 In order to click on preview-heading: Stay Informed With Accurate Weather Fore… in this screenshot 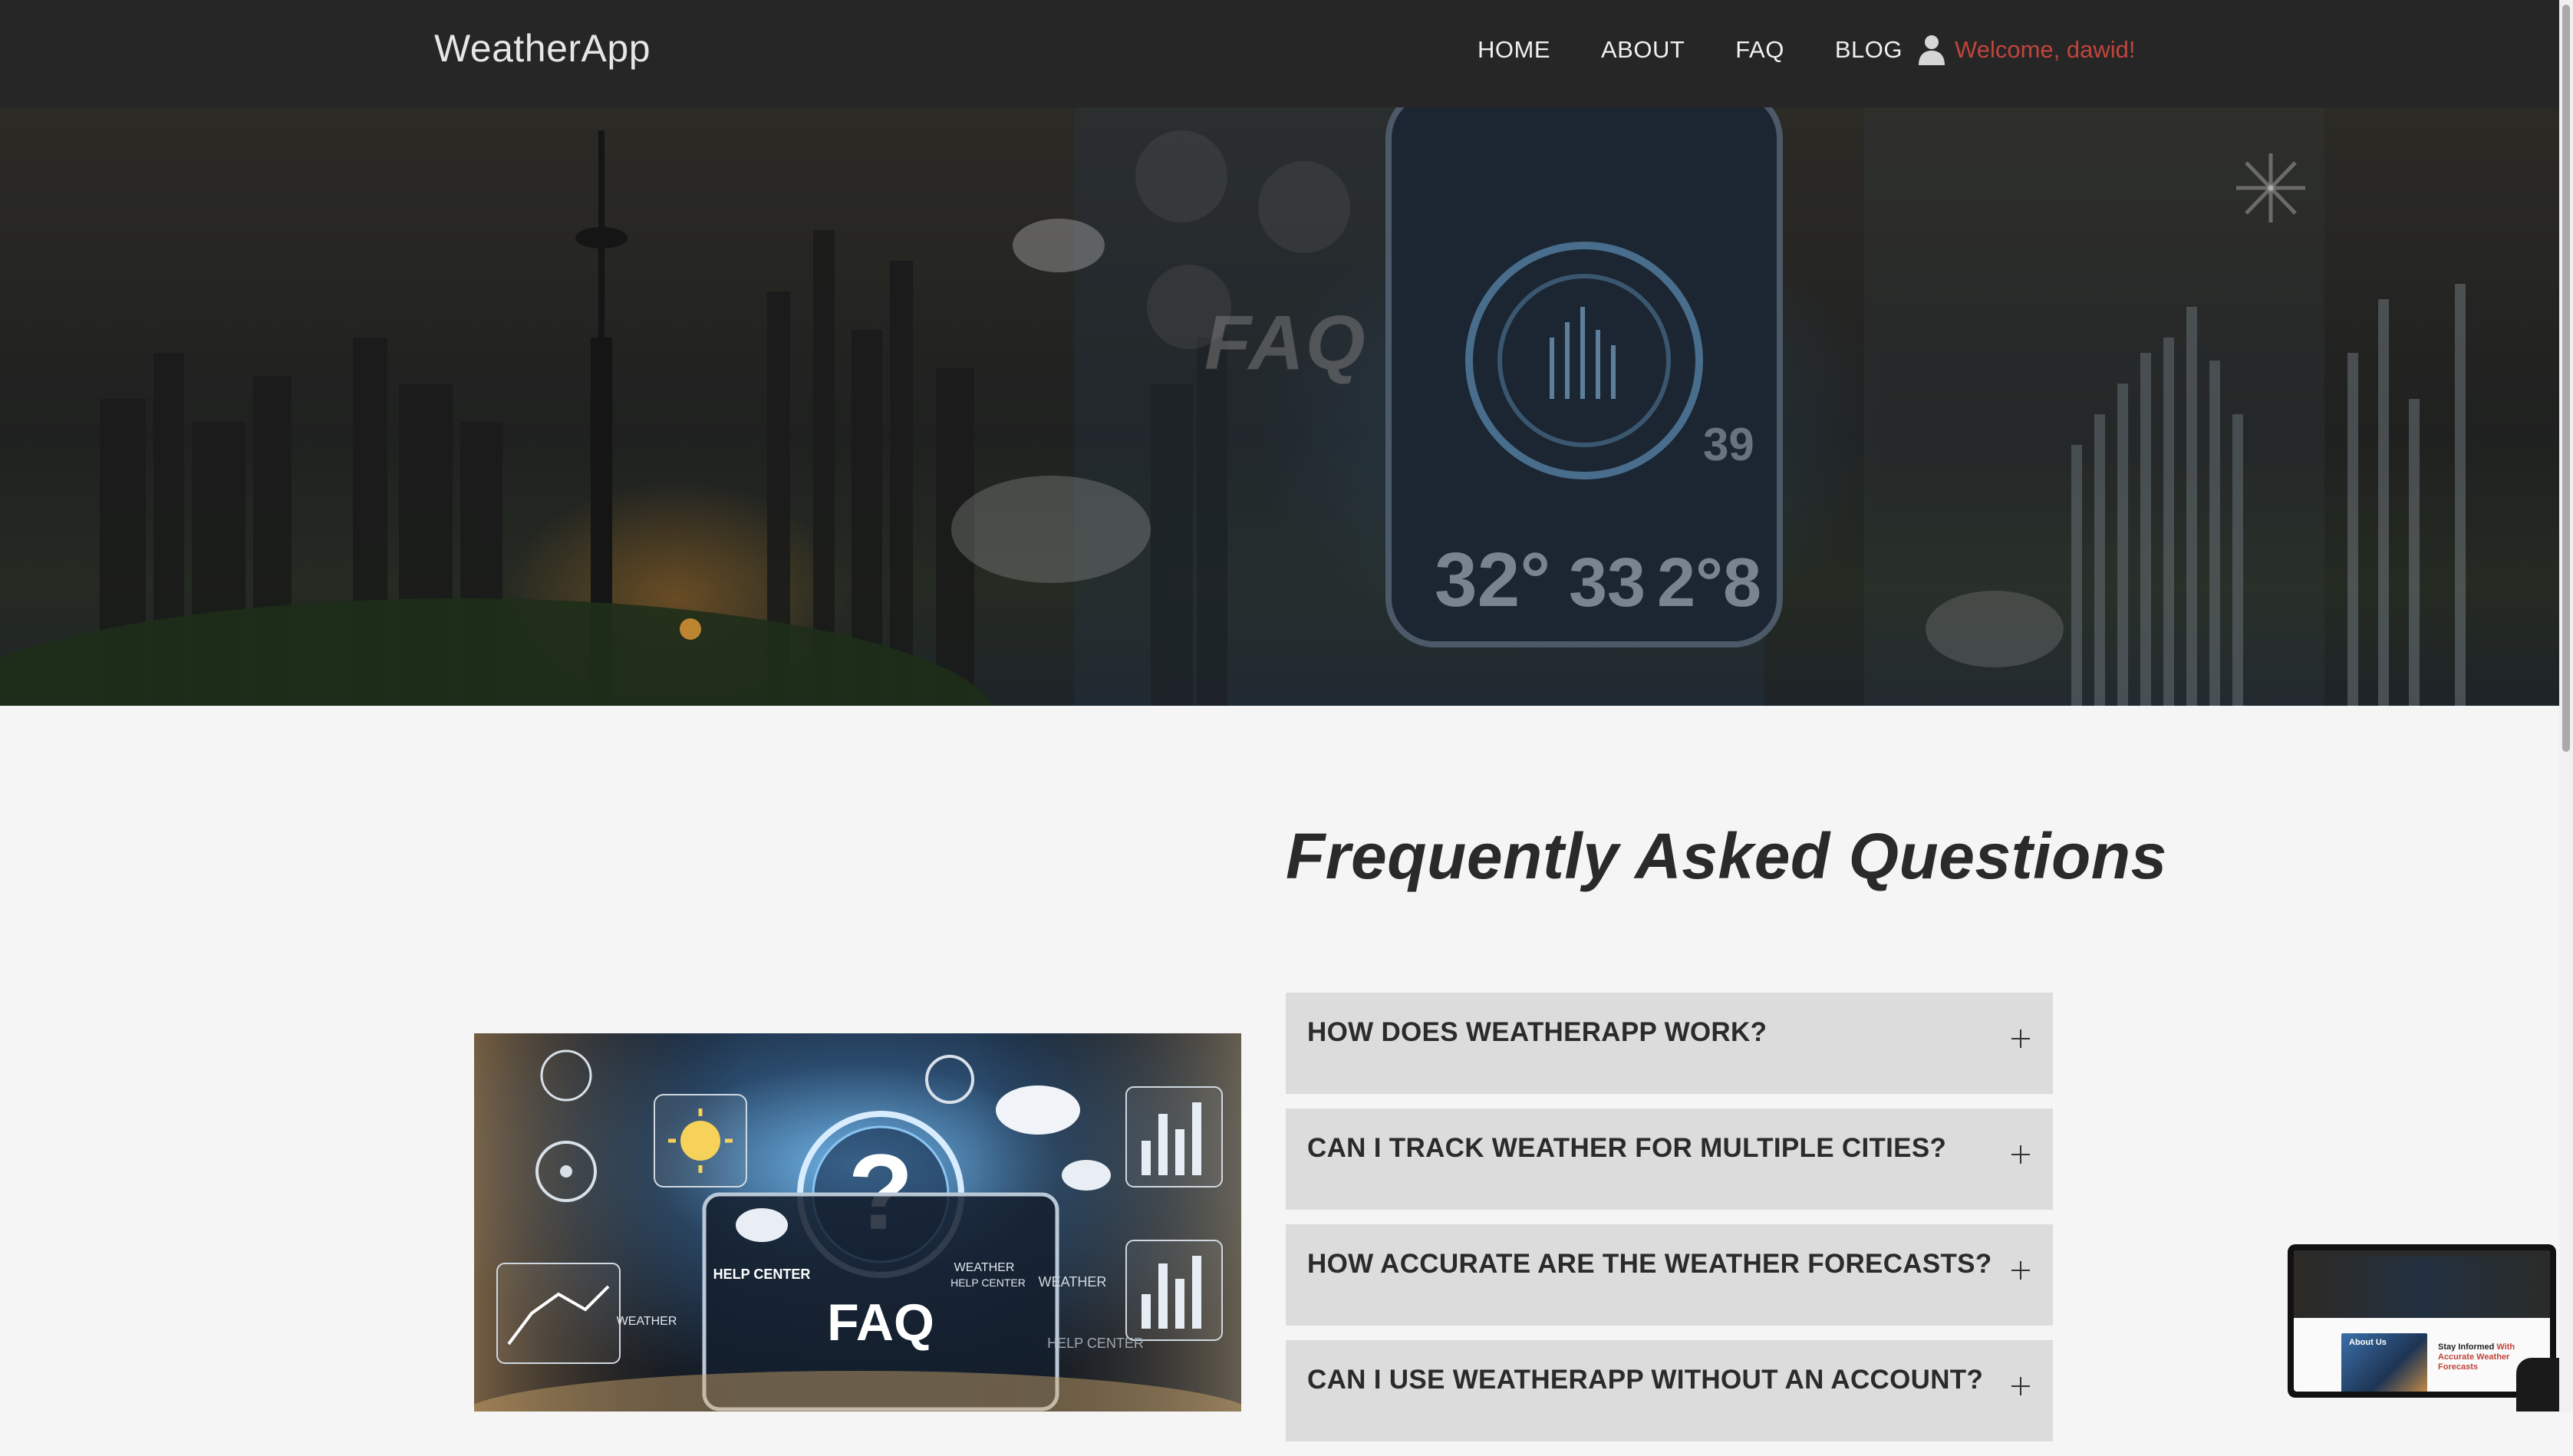, I will do `click(2480, 1357)`.